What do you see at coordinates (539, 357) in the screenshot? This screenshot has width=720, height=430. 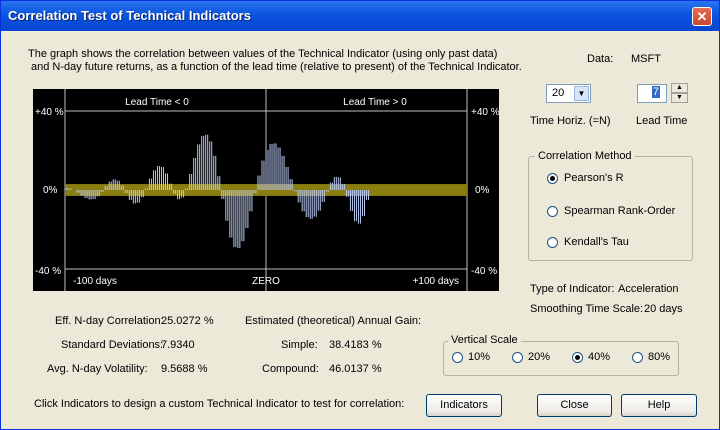 I see `radio-scale-20-label: 20%` at bounding box center [539, 357].